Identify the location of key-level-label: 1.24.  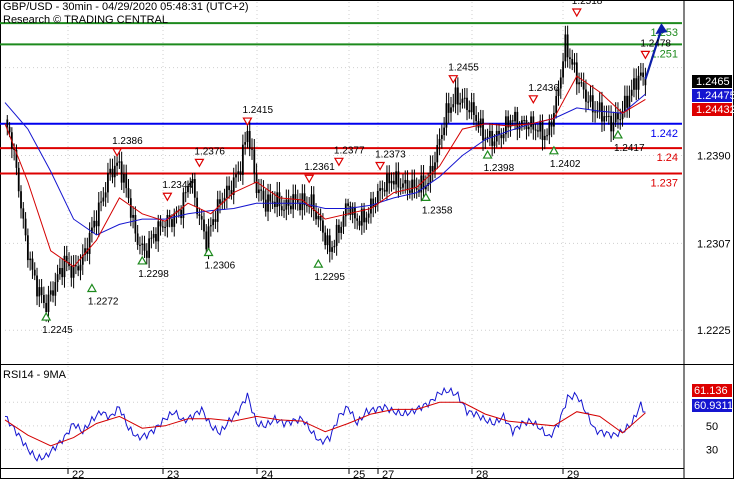
(667, 158).